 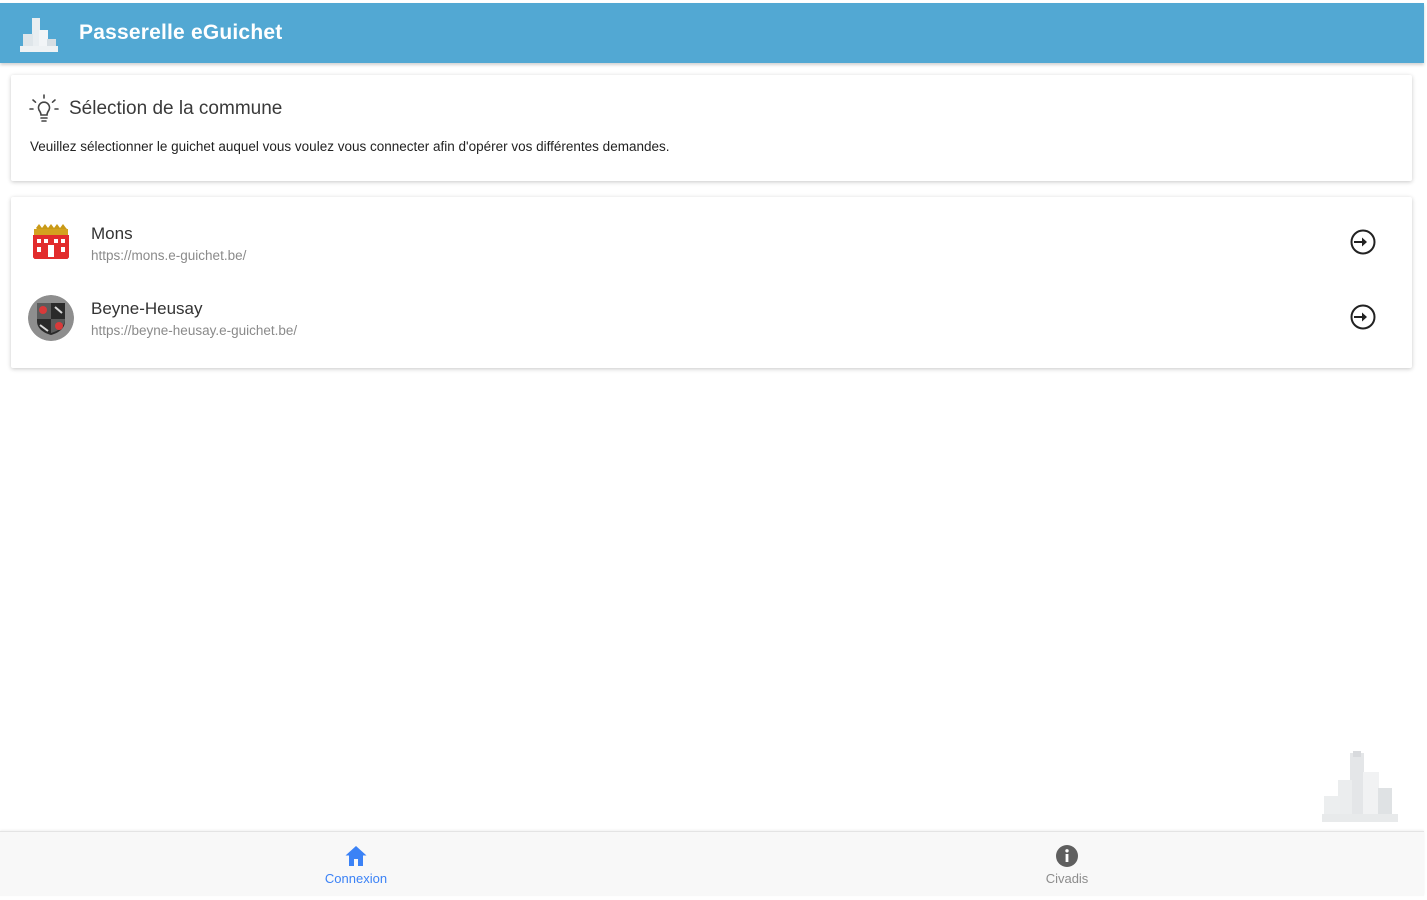 I want to click on commune-text-mons: Mons https://mons.e-guichet.be/, so click(x=168, y=243).